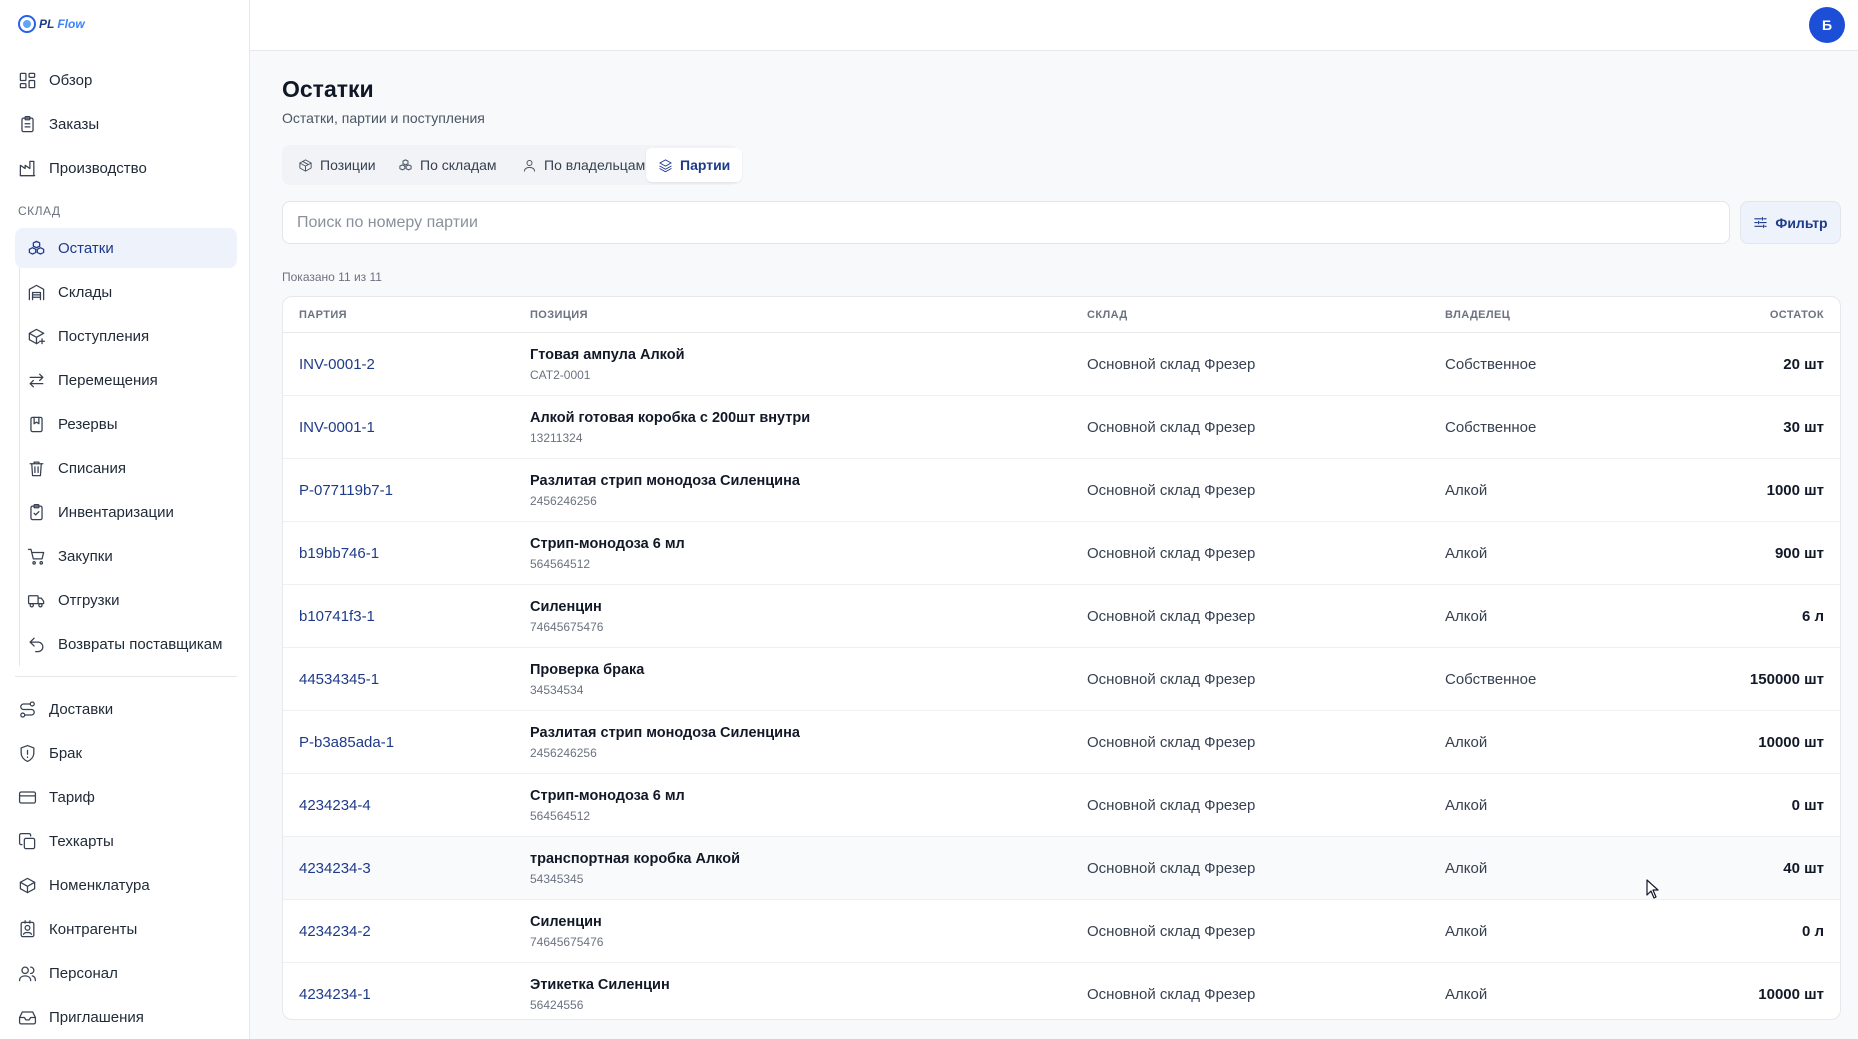  I want to click on sidebar-item-inventories: Инвентаризации, so click(126, 512).